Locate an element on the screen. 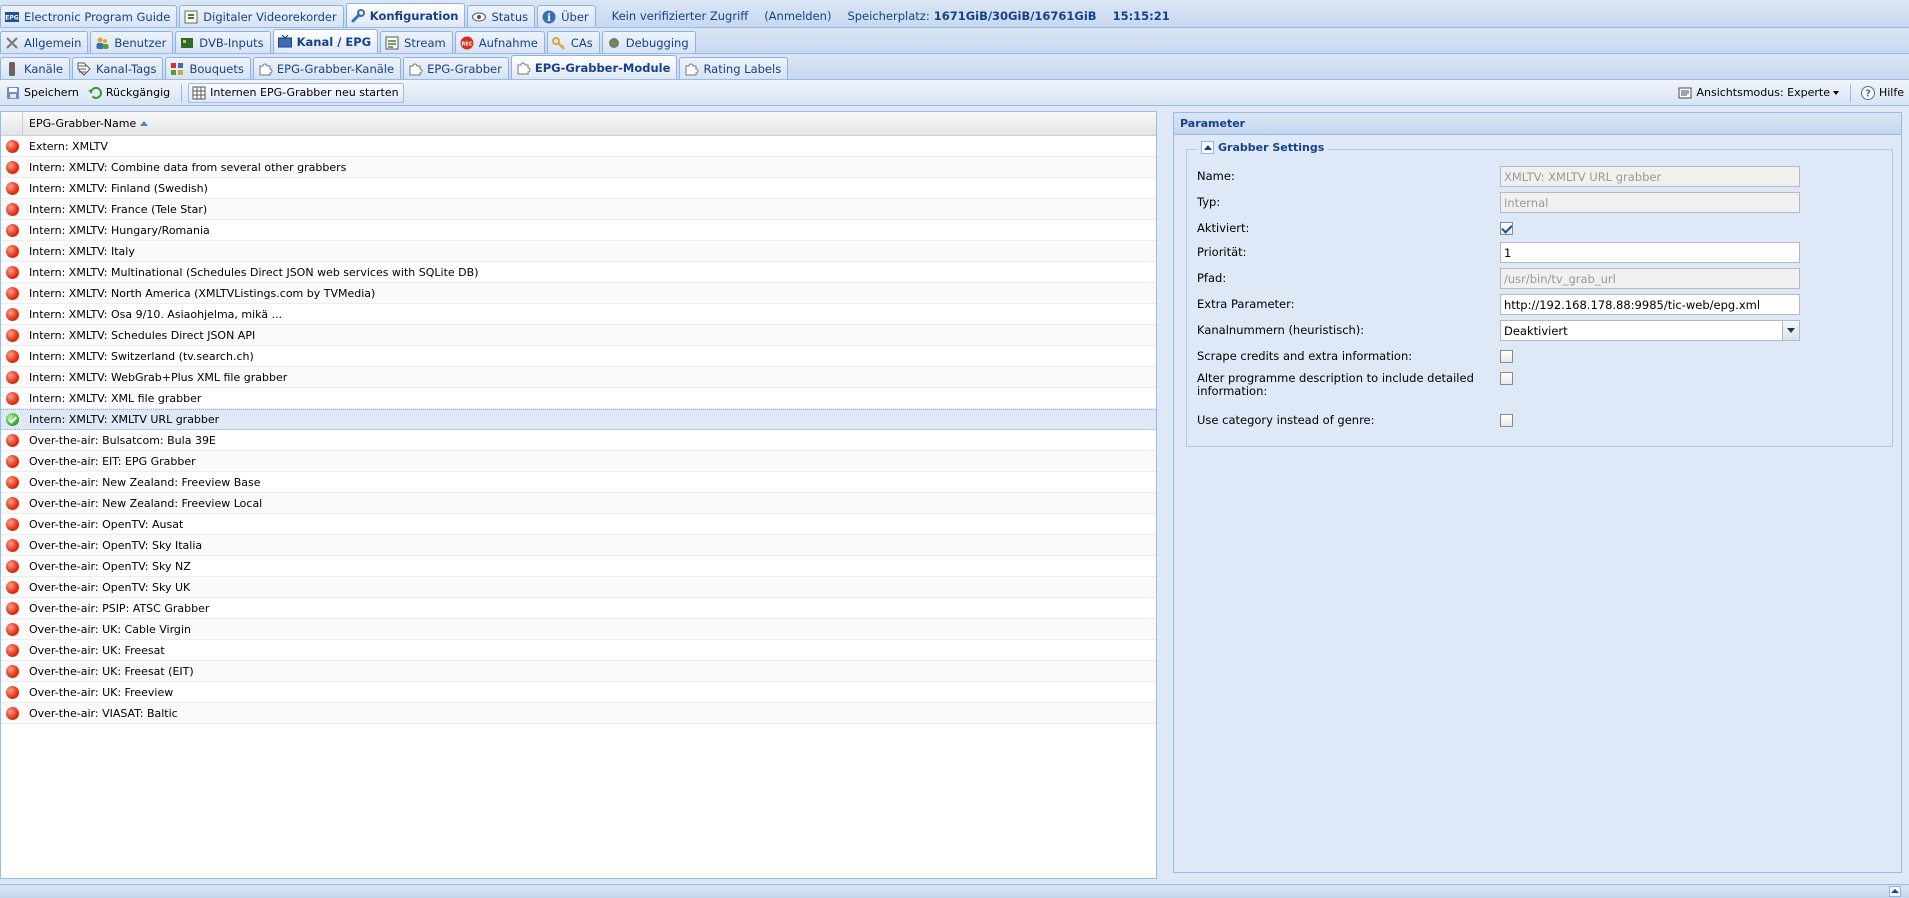 Image resolution: width=1909 pixels, height=898 pixels. channel-epg-tab-5: EPG-Grabber-Module is located at coordinates (594, 67).